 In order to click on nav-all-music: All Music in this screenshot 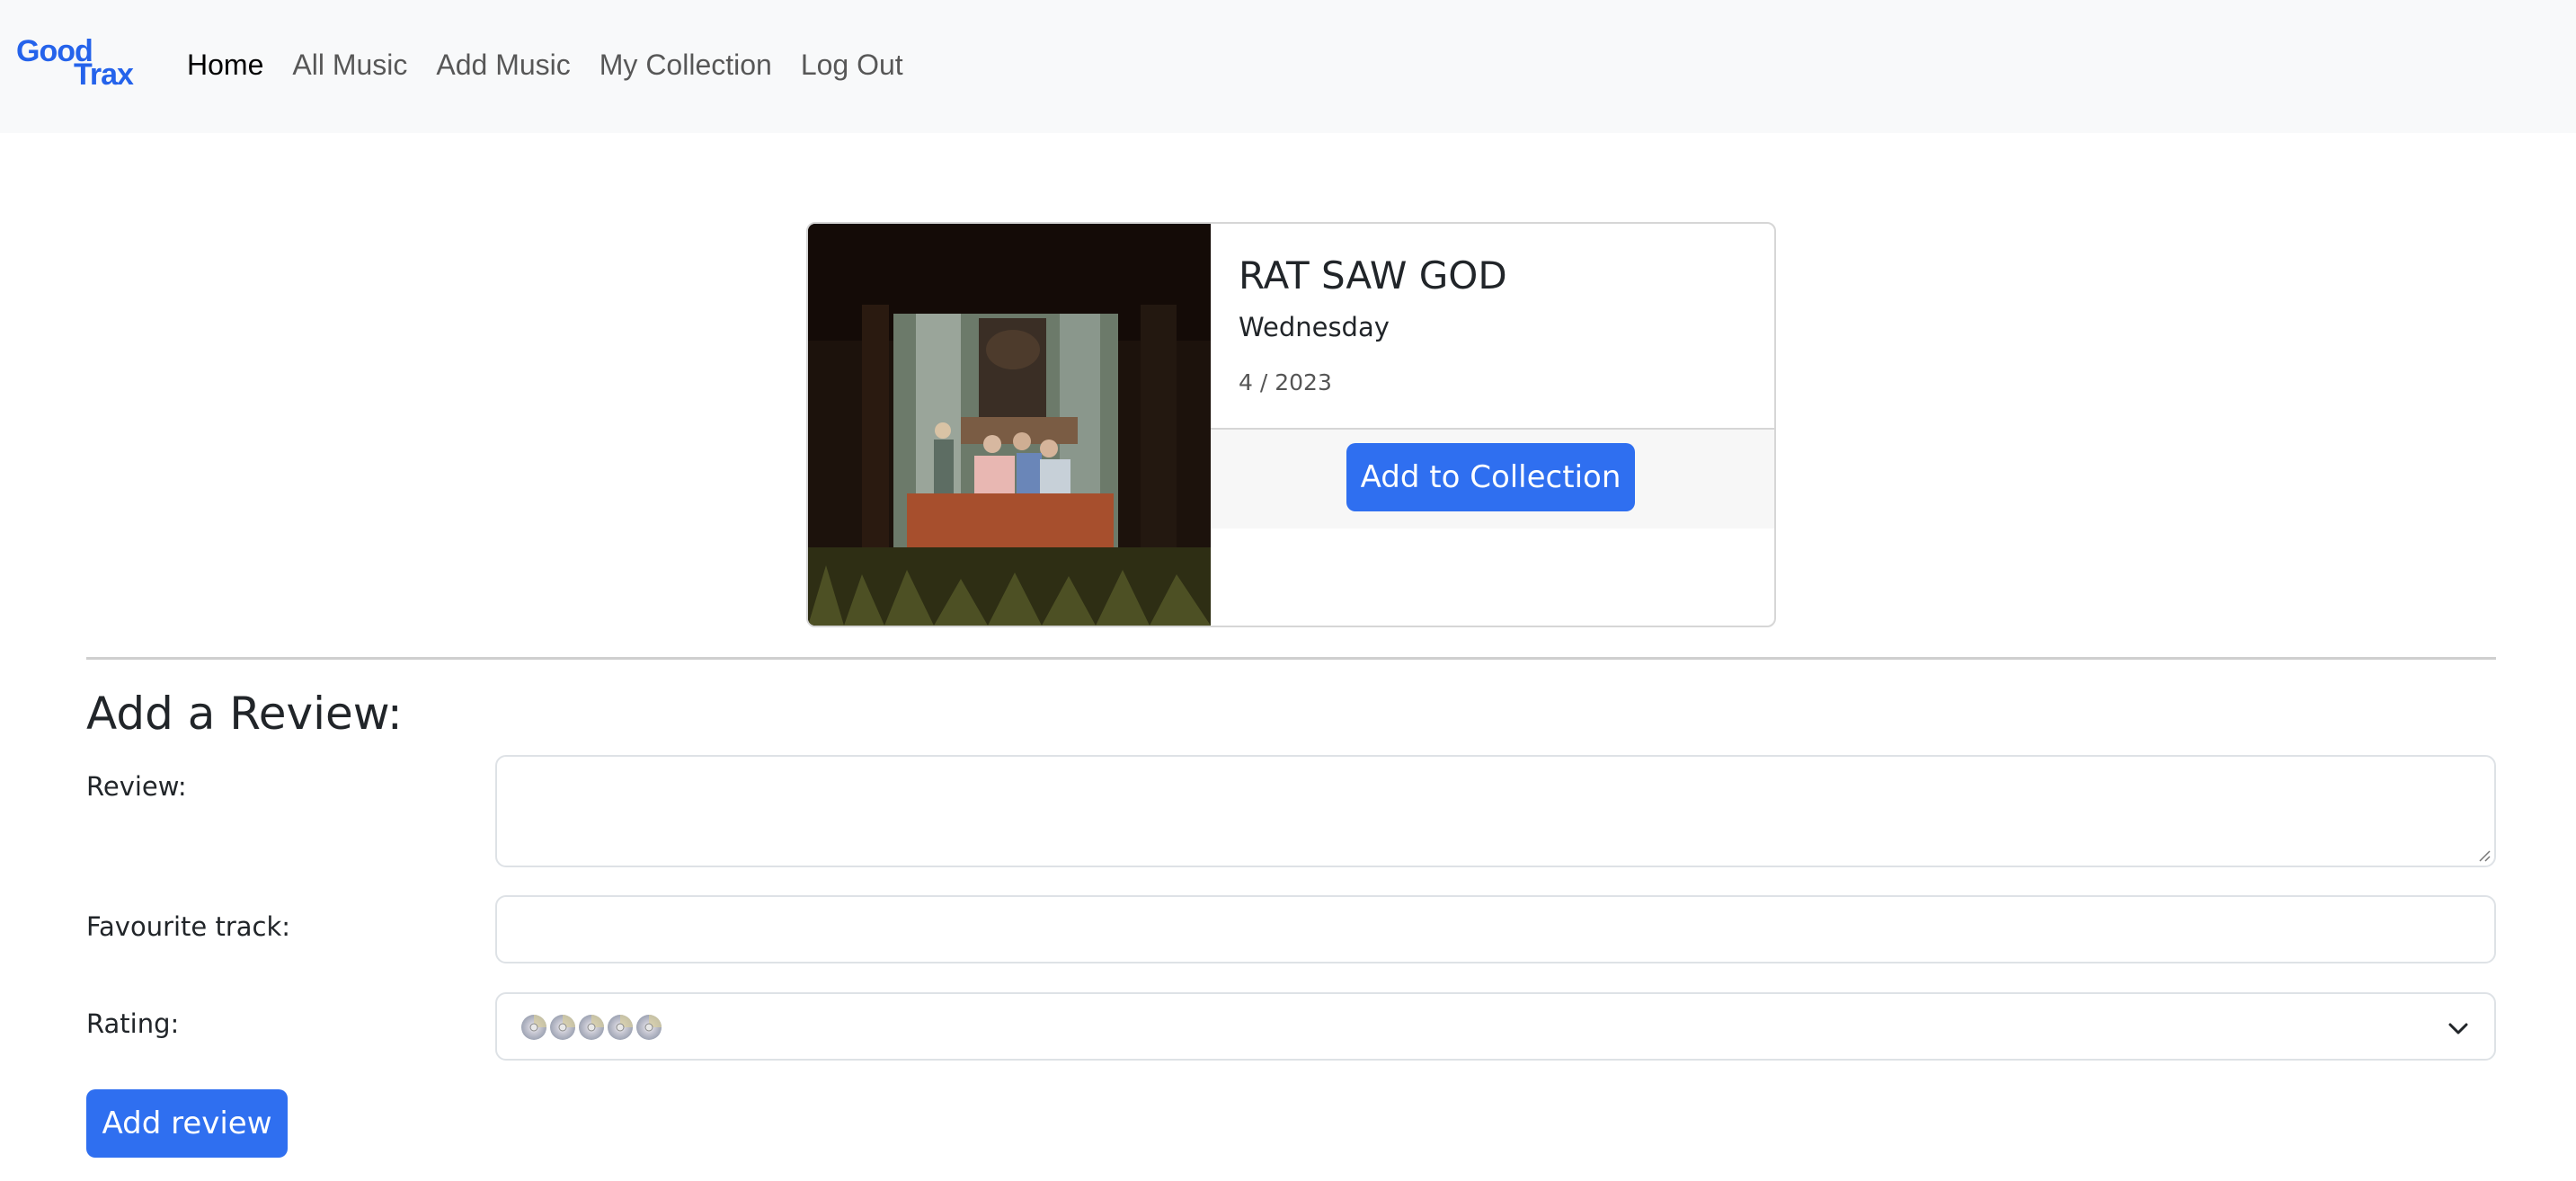, I will do `click(349, 64)`.